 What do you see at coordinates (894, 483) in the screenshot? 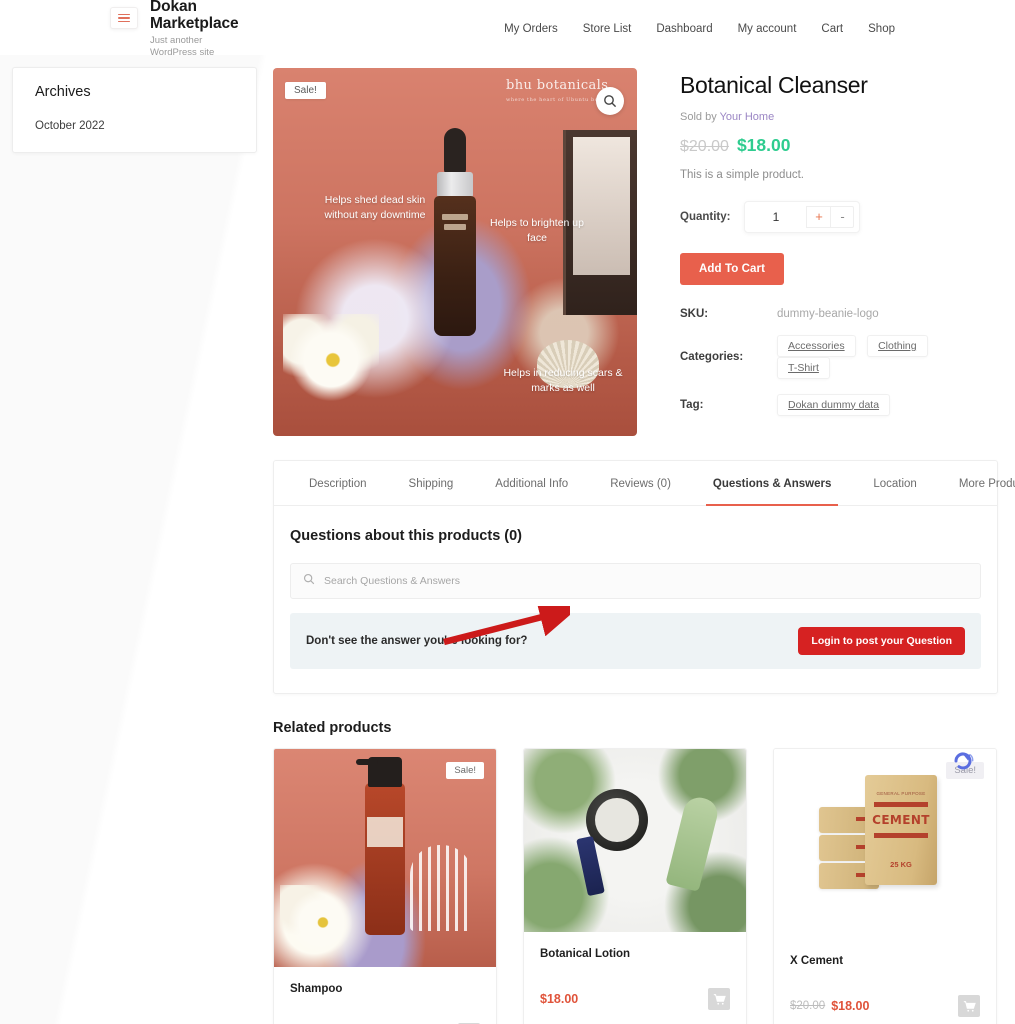
I see `tab-location: Location` at bounding box center [894, 483].